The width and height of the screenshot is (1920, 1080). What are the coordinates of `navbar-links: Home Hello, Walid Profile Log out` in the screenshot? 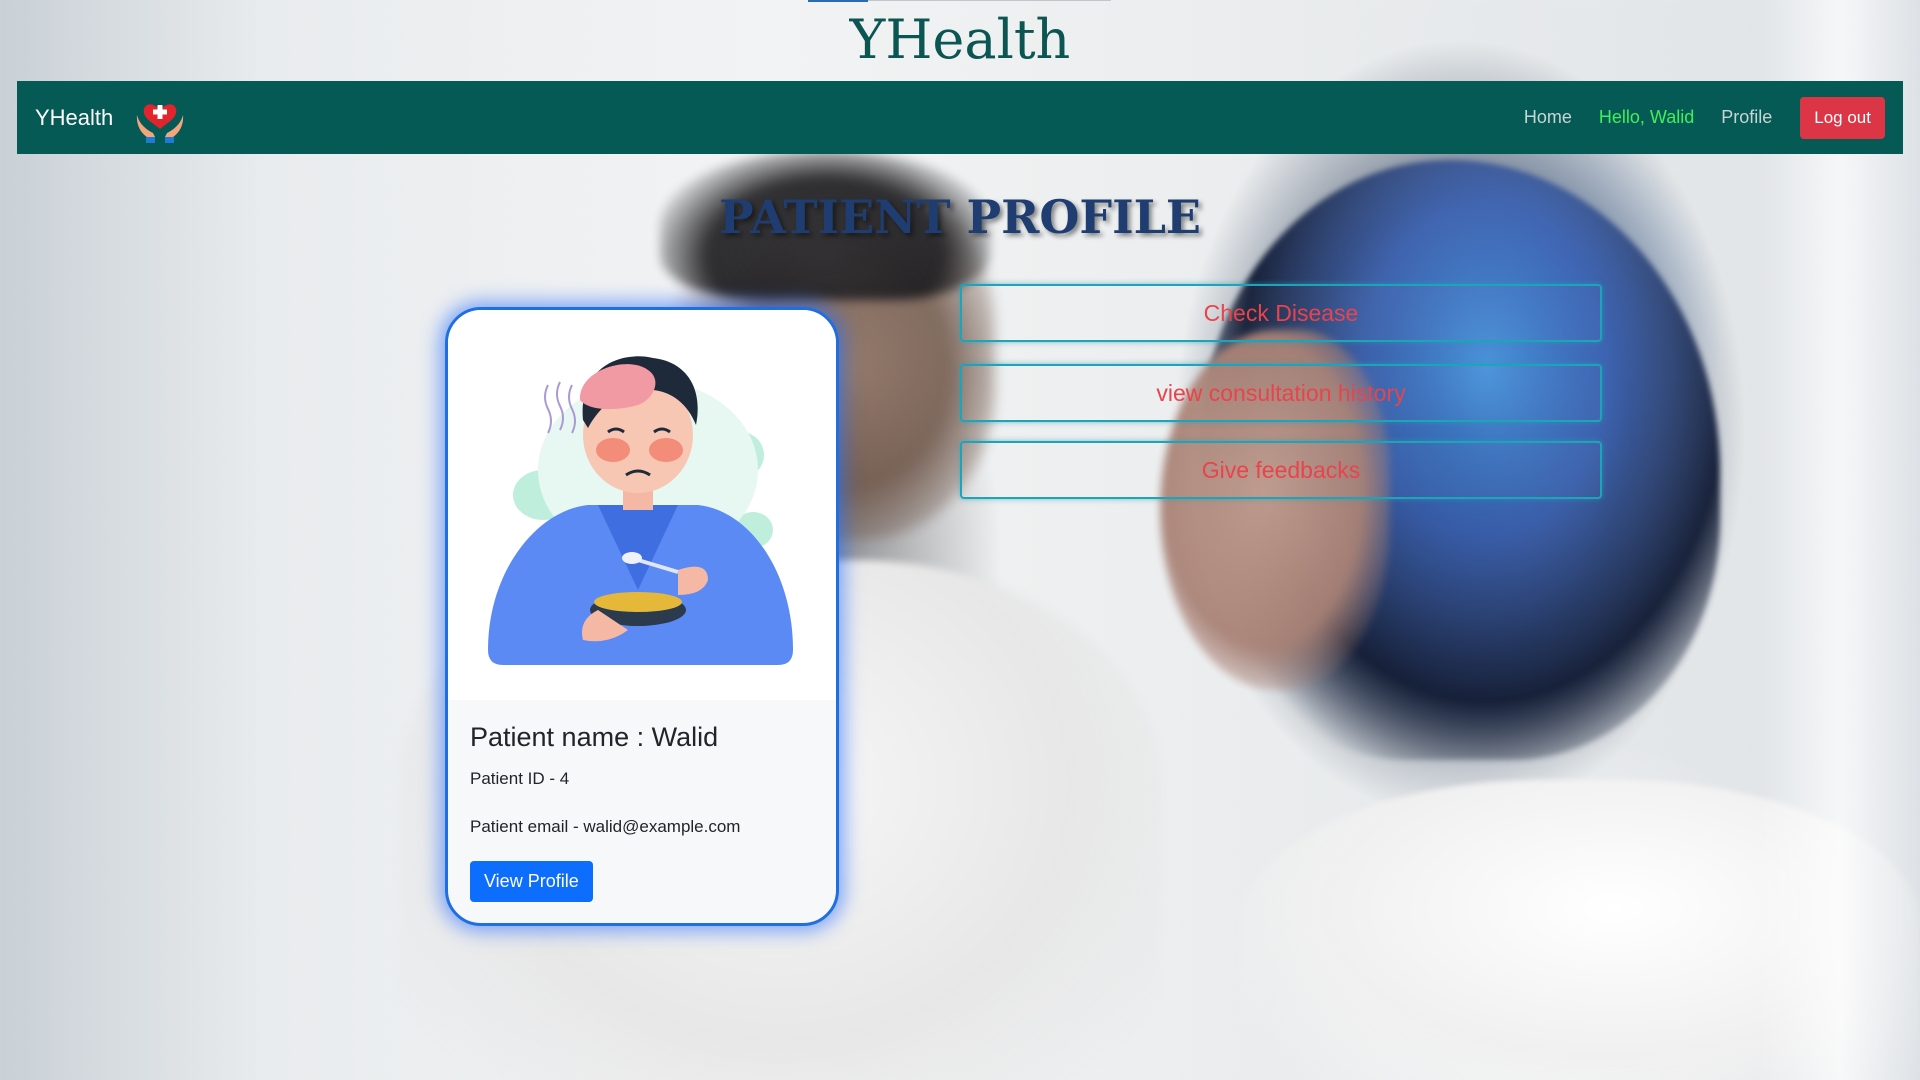 It's located at (1691, 117).